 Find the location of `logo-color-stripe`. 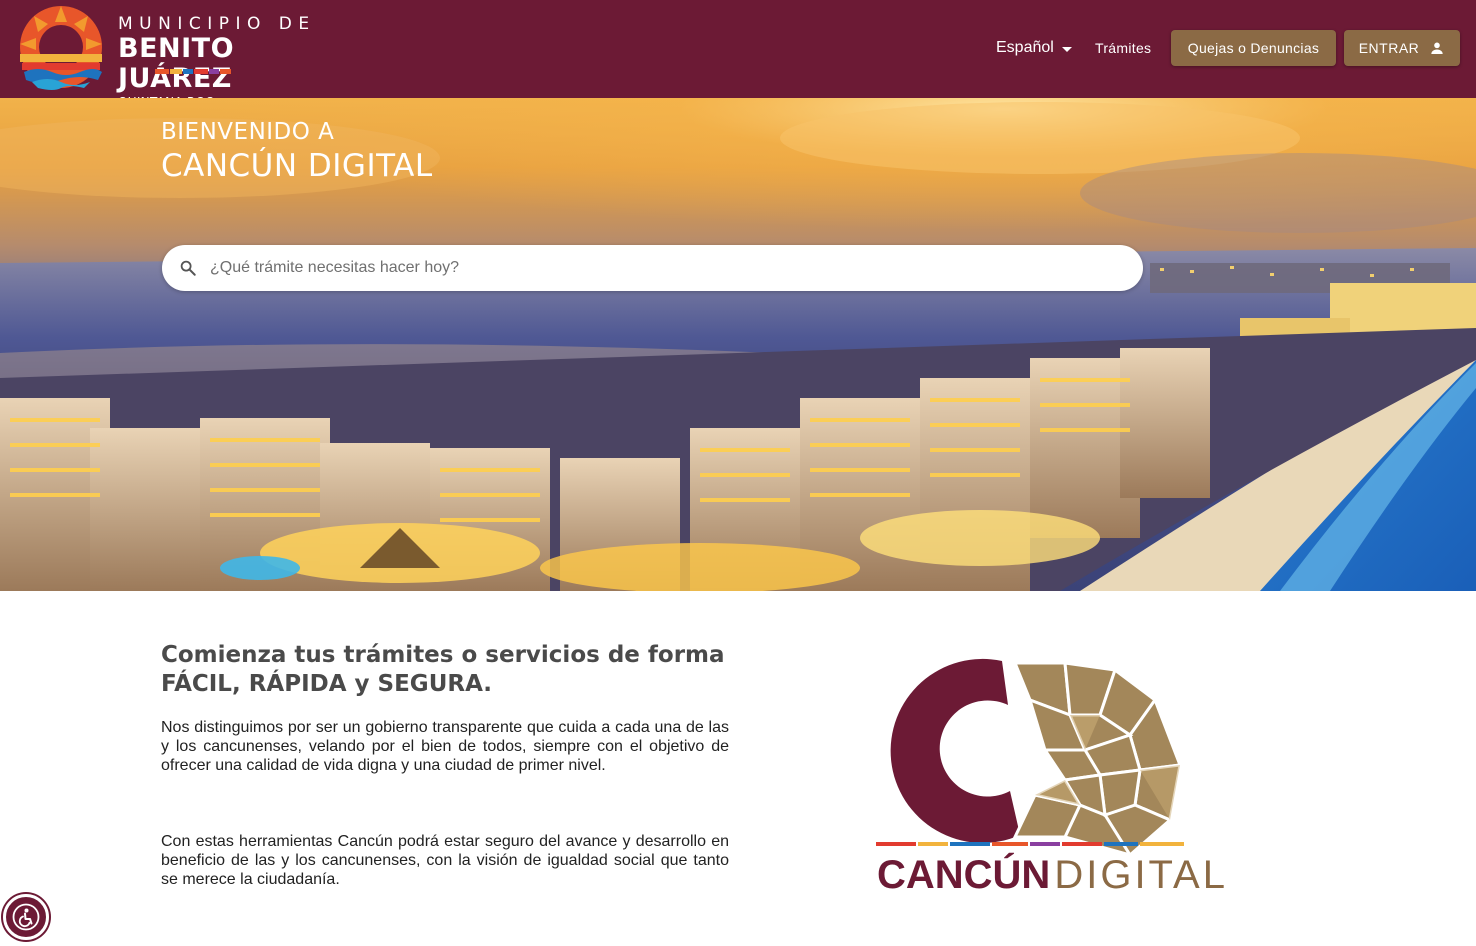

logo-color-stripe is located at coordinates (193, 71).